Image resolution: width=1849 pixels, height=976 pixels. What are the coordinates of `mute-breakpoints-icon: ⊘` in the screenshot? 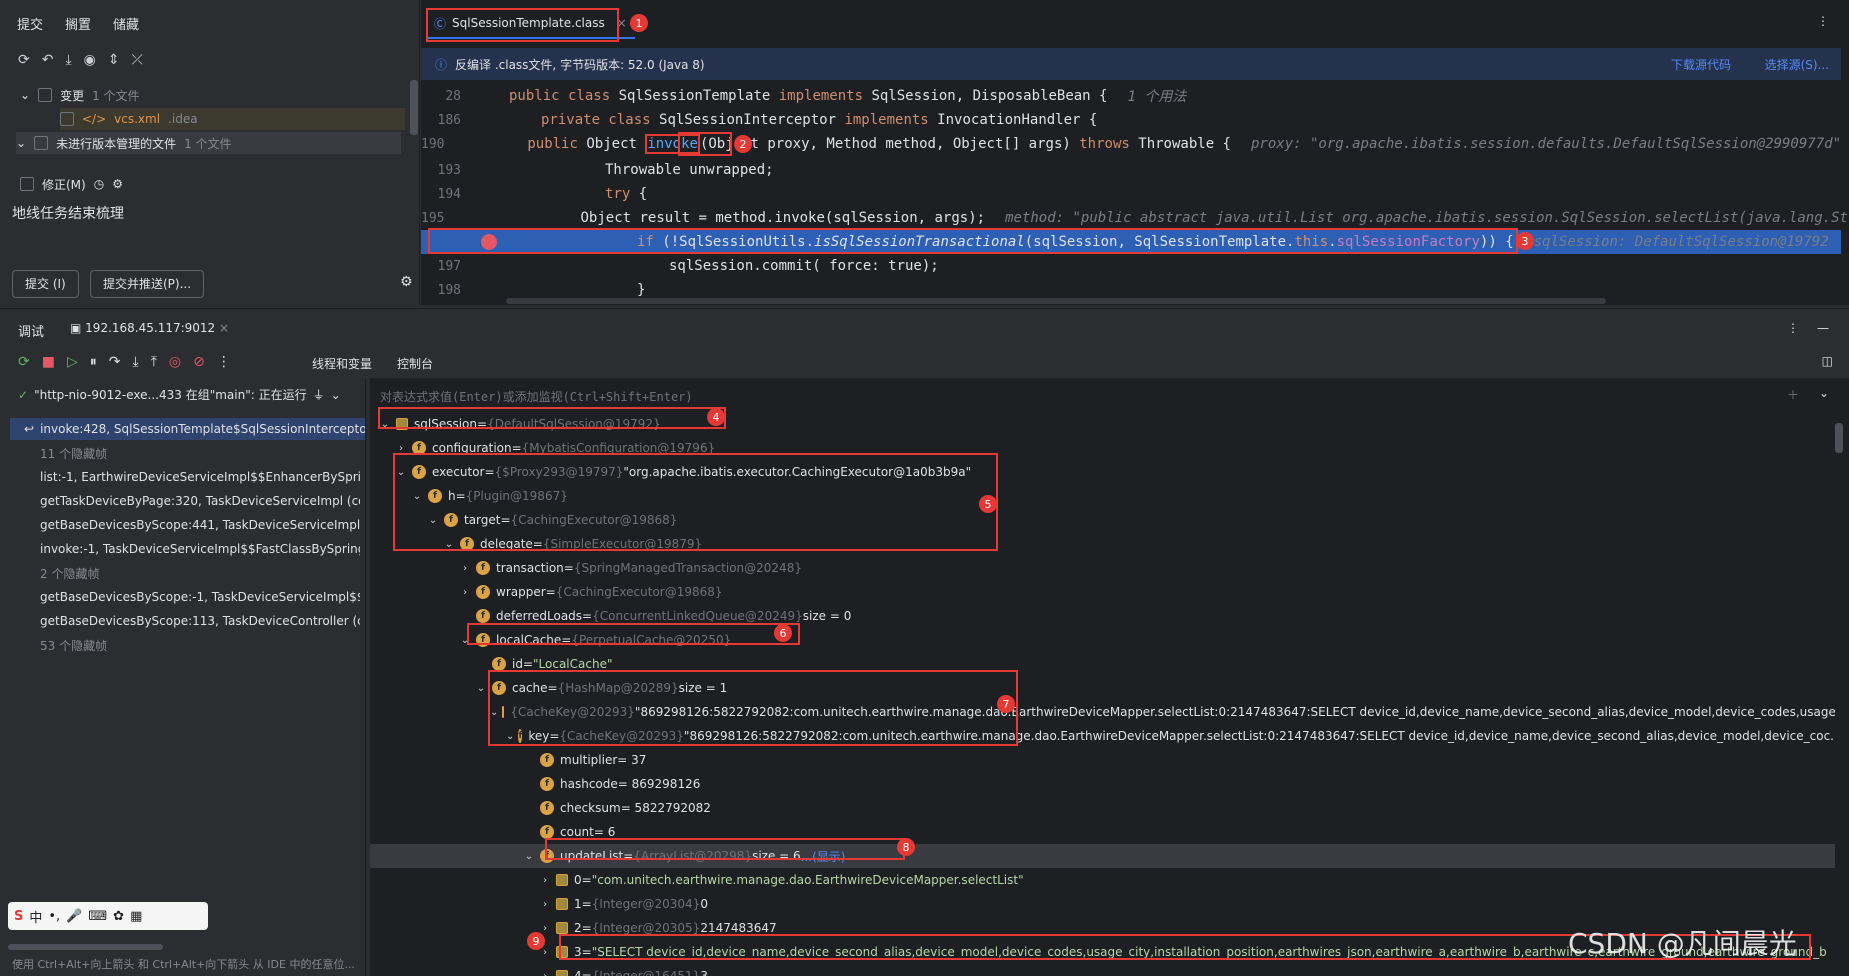 It's located at (199, 362).